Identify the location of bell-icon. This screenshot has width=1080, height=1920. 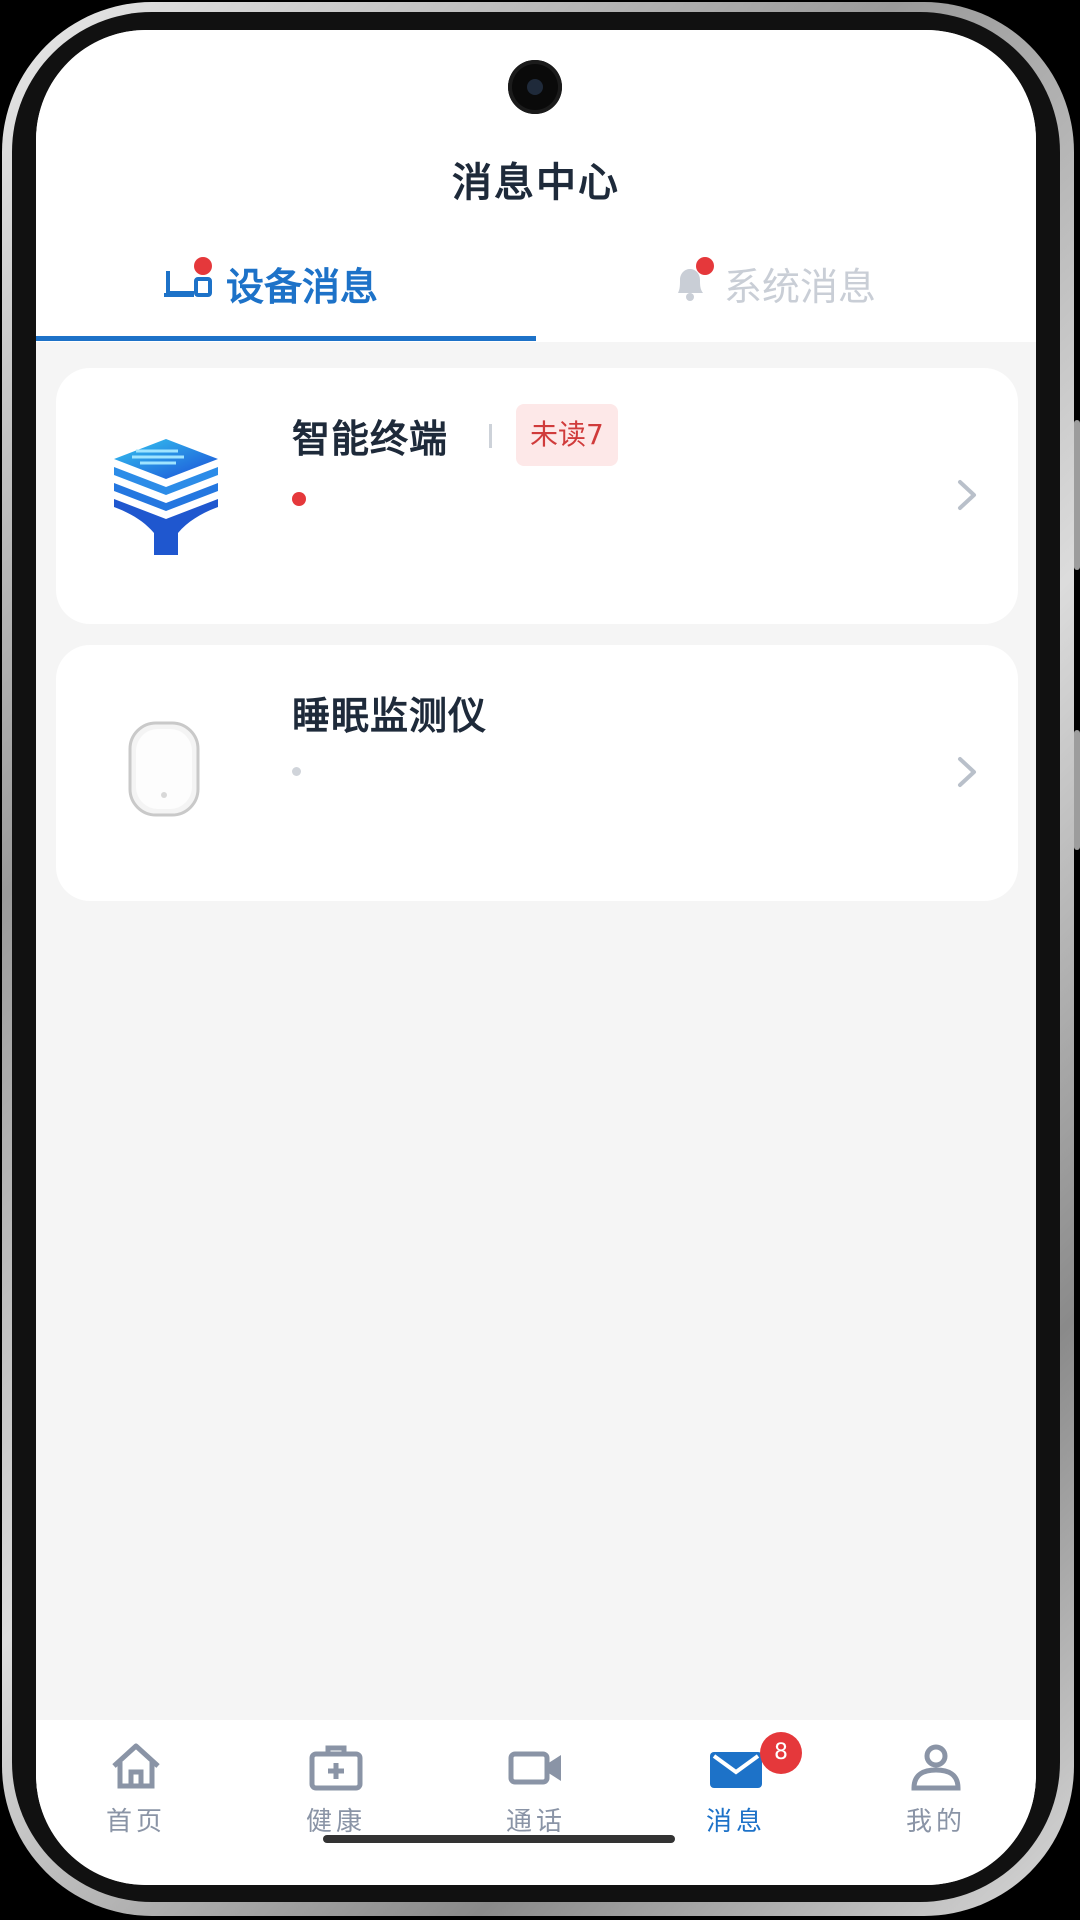
(692, 280).